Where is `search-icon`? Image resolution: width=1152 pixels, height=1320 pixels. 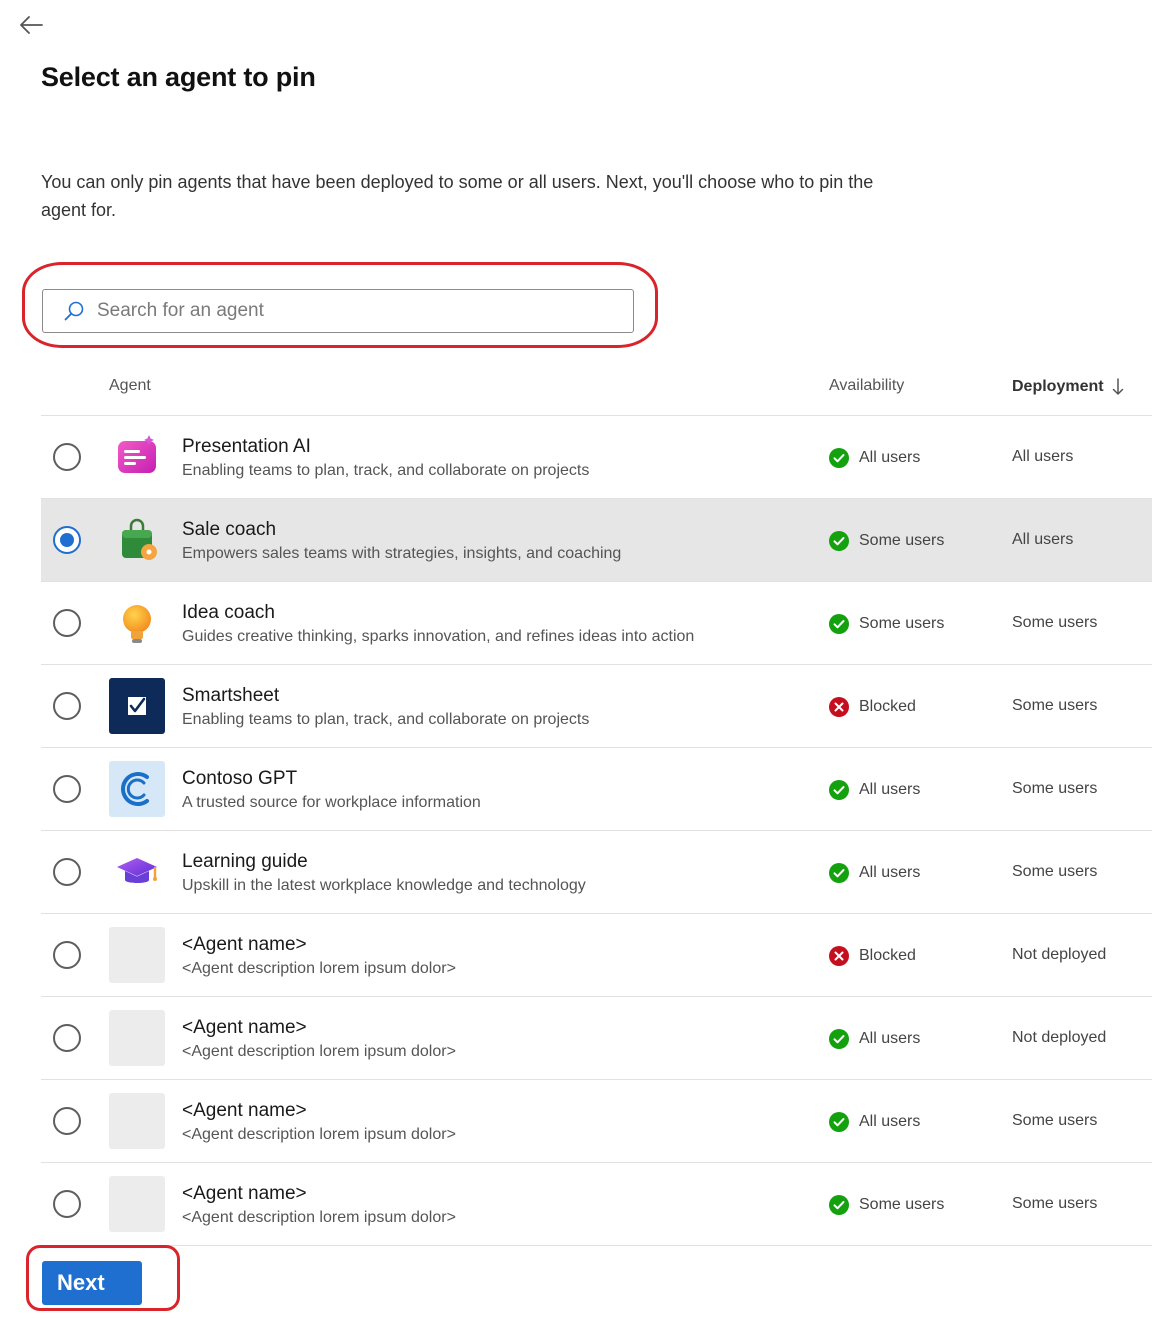 search-icon is located at coordinates (74, 311).